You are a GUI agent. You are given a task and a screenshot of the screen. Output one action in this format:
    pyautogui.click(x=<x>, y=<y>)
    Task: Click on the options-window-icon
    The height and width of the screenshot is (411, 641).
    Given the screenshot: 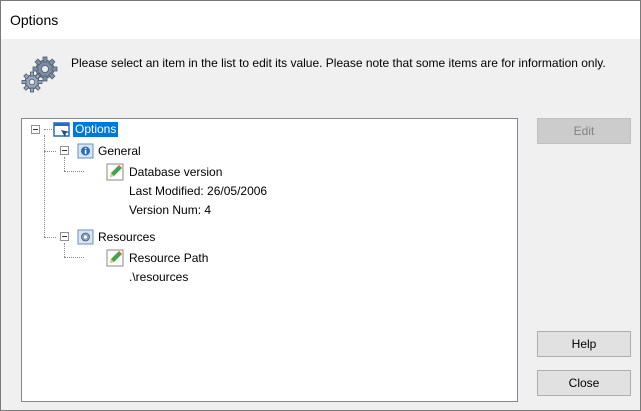 What is the action you would take?
    pyautogui.click(x=61, y=129)
    